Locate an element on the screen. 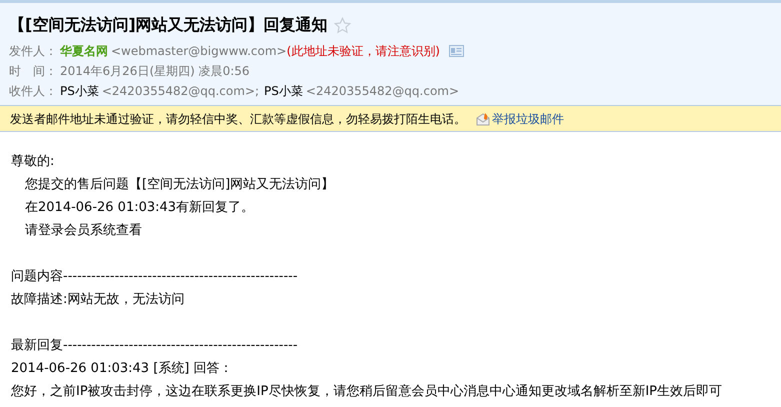  body-text: 请登录会员系统查看 is located at coordinates (83, 231).